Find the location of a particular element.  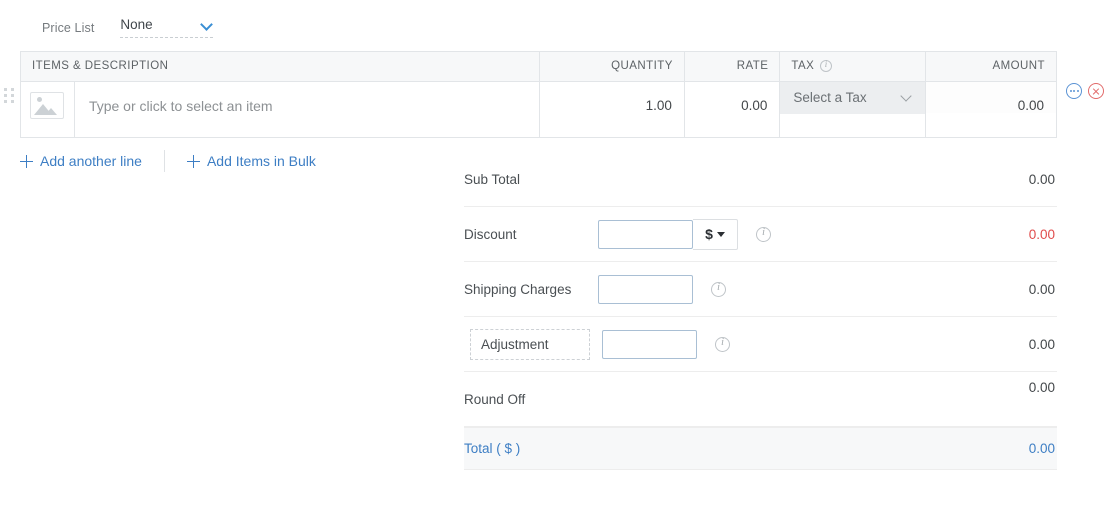

total-label: Total ( $ ) is located at coordinates (492, 448).